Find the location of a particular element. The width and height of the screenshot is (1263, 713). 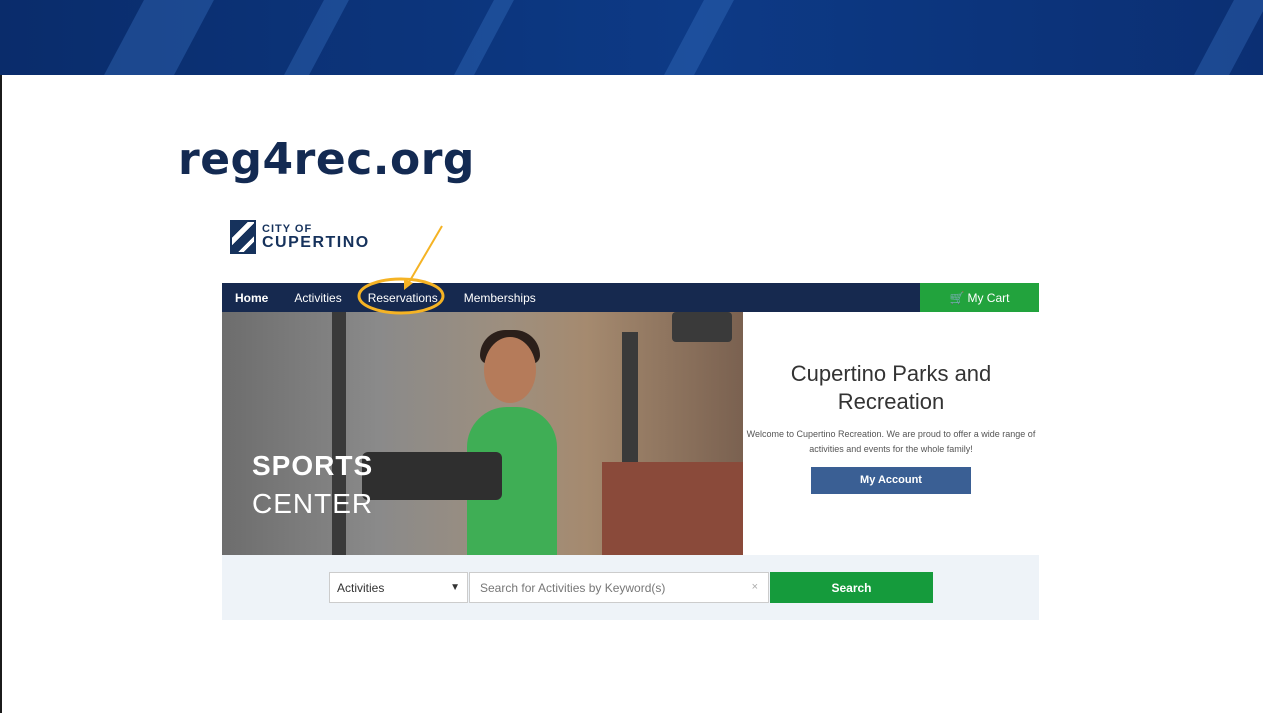

image-text-sports: SPORTS is located at coordinates (313, 465).